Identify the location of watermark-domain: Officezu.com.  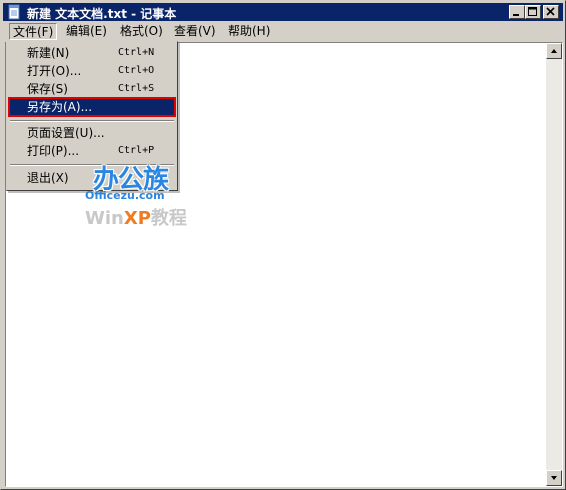
(125, 195).